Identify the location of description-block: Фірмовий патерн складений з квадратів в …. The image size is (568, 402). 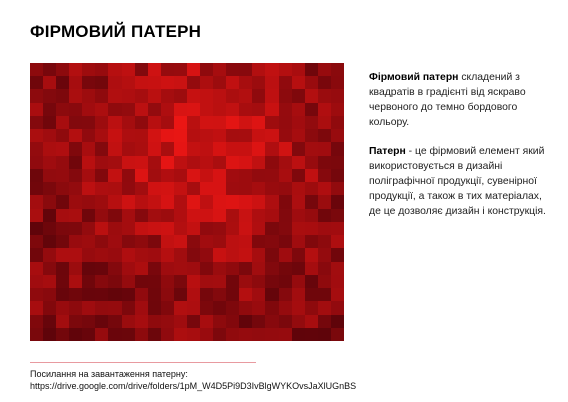
(461, 151).